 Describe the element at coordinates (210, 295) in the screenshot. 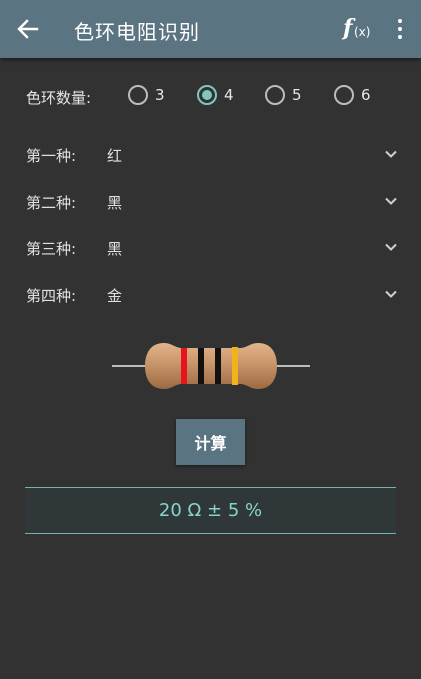

I see `band-4-dropdown: 第四种: 金` at that location.